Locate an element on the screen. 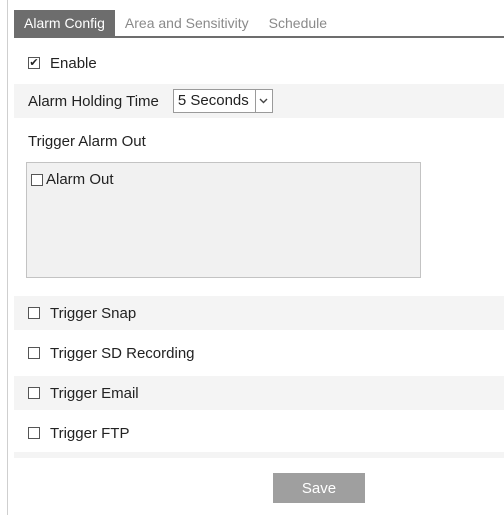  trigger-email-row: Trigger Email is located at coordinates (259, 393).